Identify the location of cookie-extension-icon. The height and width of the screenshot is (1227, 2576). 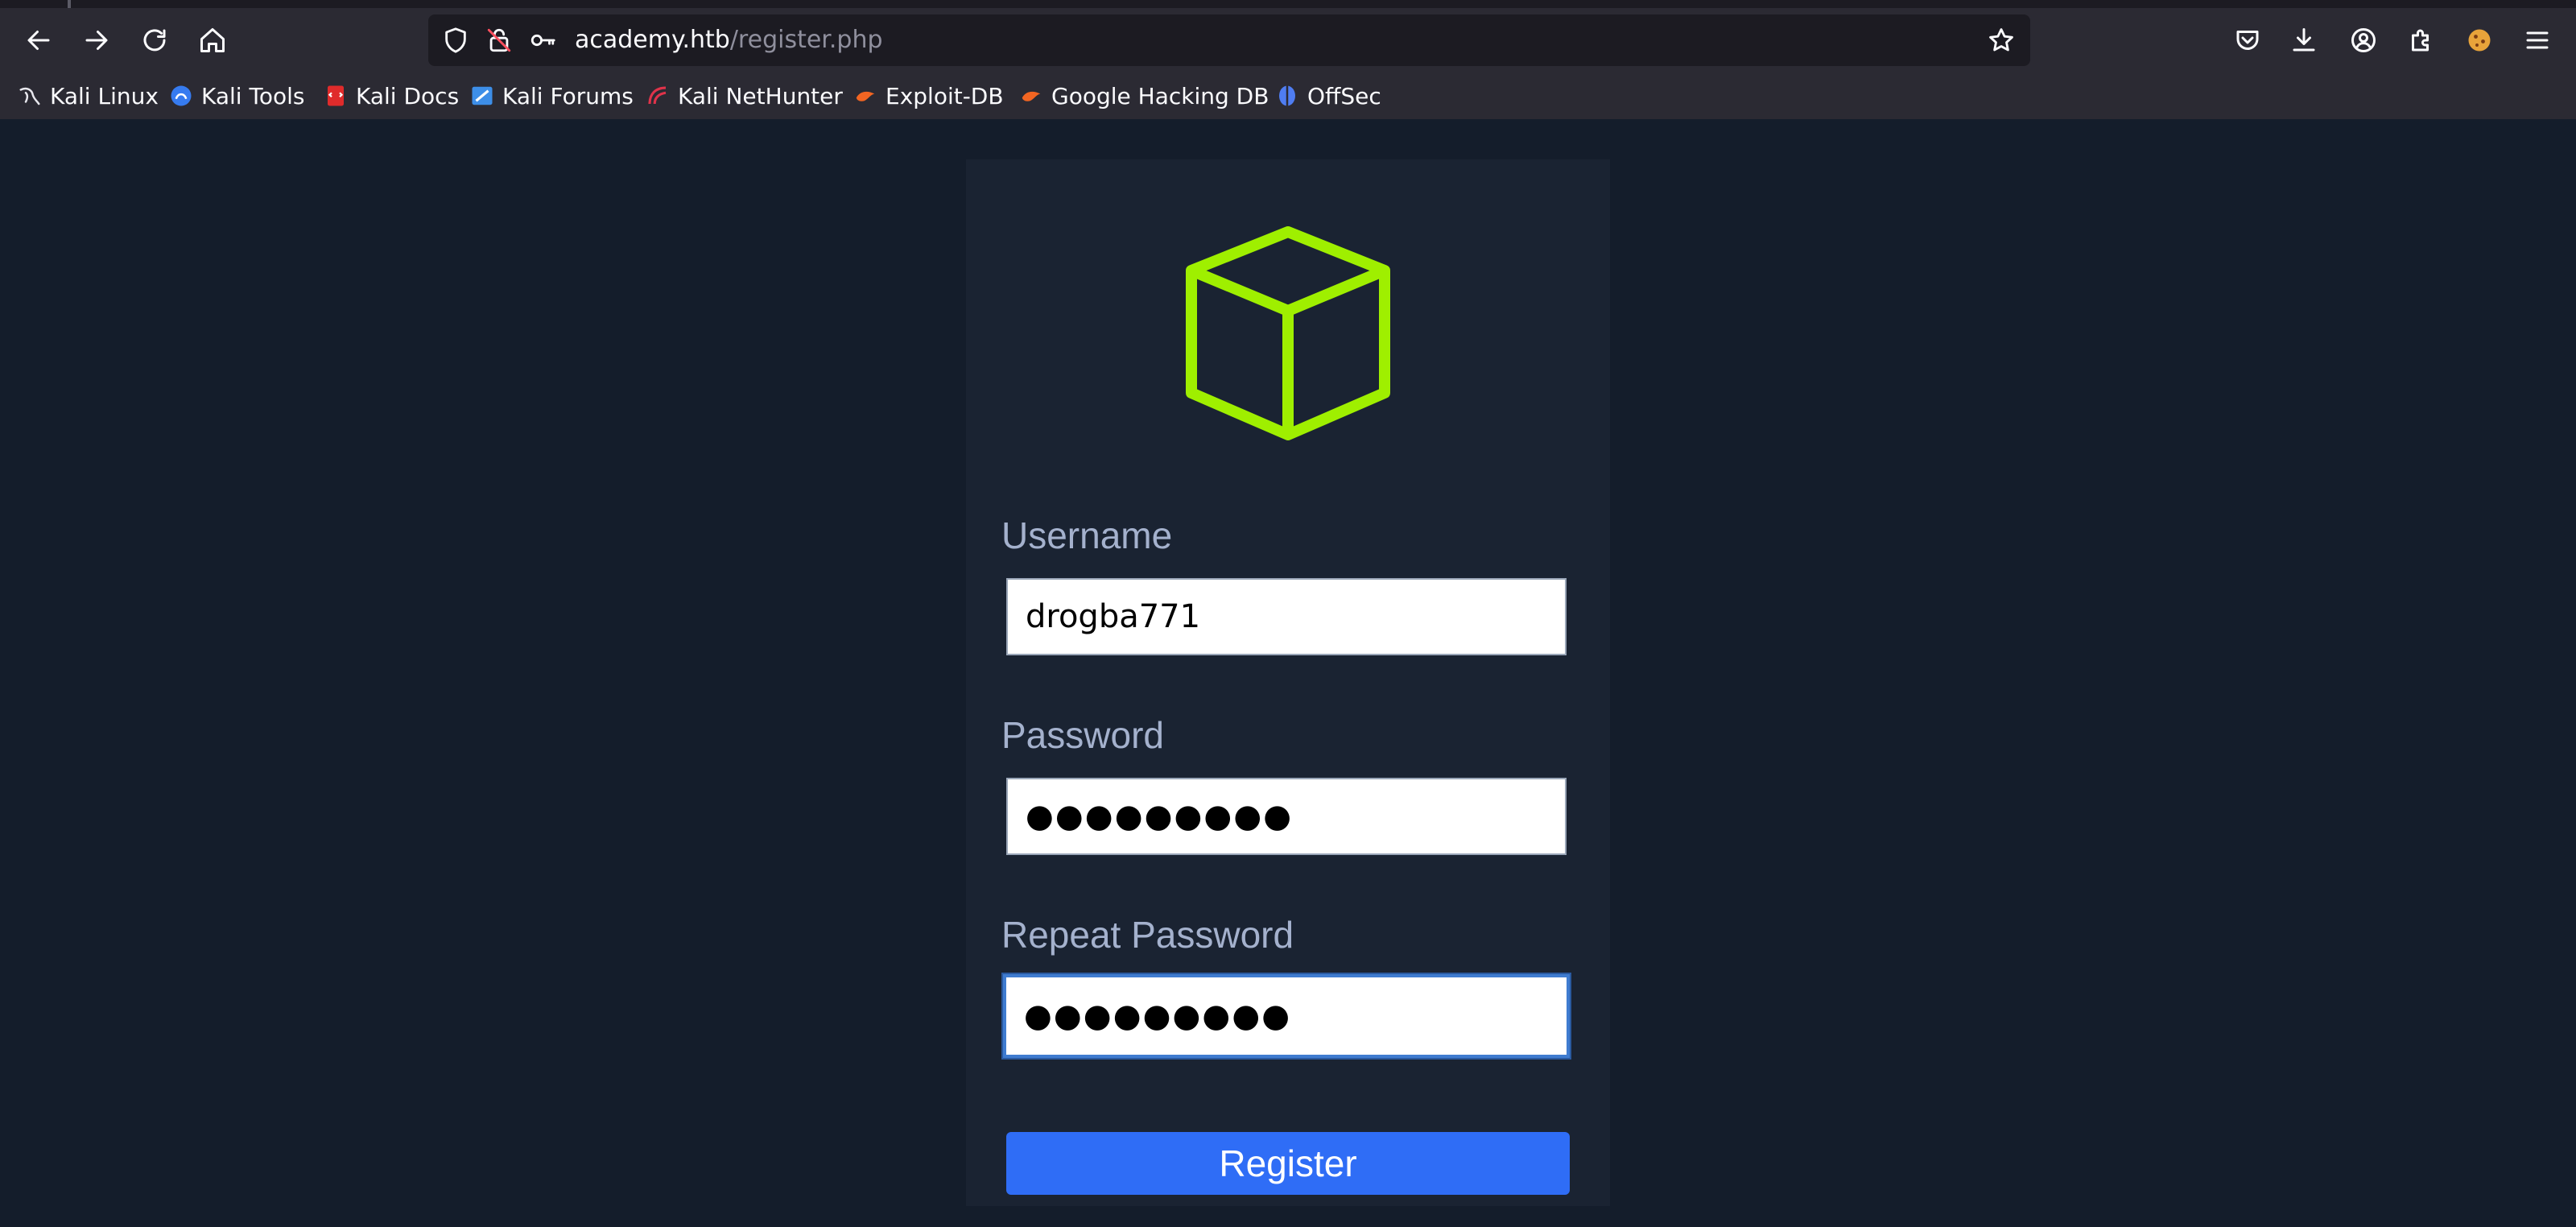
(2479, 40).